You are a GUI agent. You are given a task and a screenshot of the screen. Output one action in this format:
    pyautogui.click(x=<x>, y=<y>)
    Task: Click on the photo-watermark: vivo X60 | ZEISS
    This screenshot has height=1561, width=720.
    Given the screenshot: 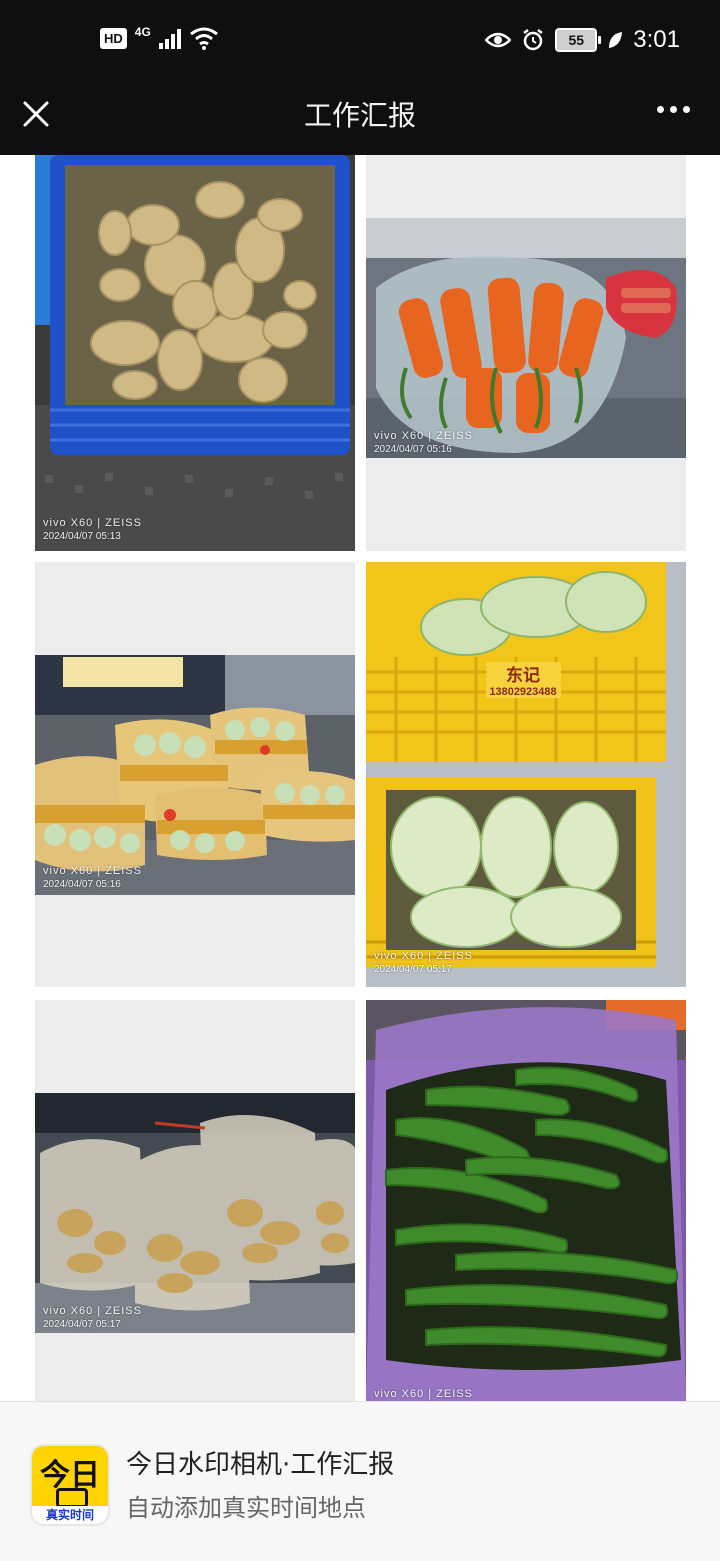 What is the action you would take?
    pyautogui.click(x=423, y=1394)
    